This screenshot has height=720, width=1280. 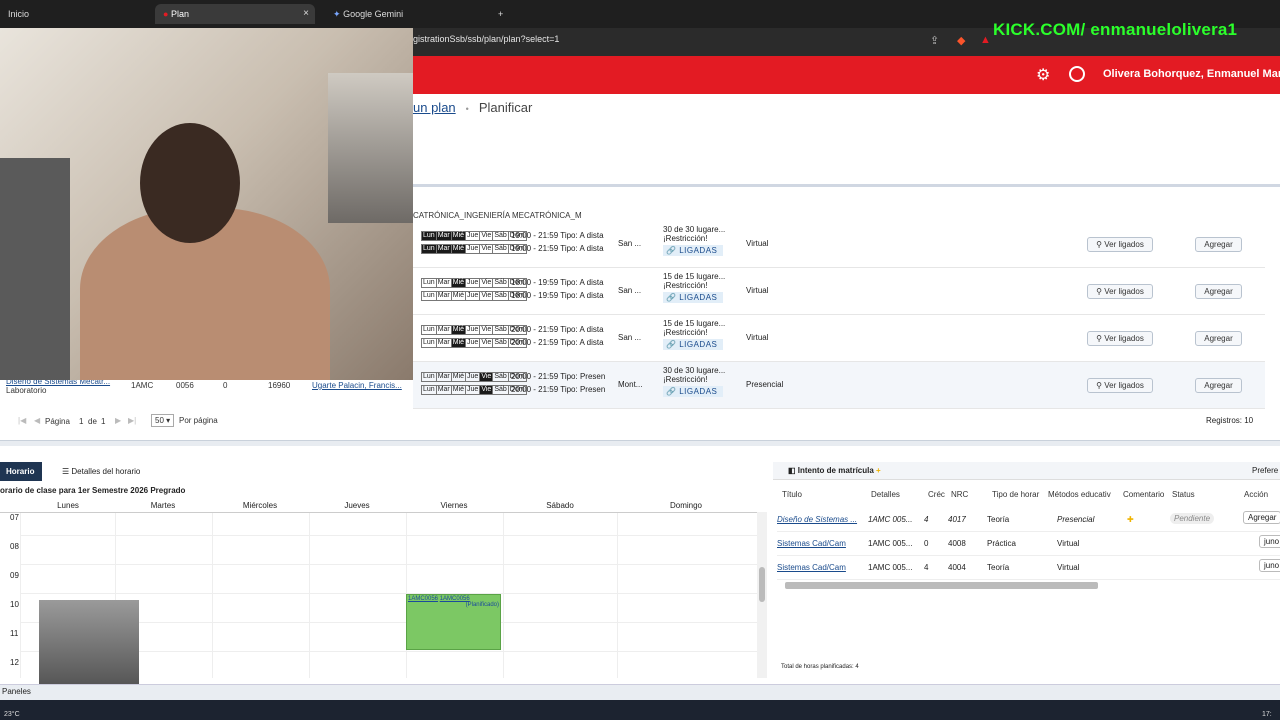 I want to click on page-of: de, so click(x=92, y=421).